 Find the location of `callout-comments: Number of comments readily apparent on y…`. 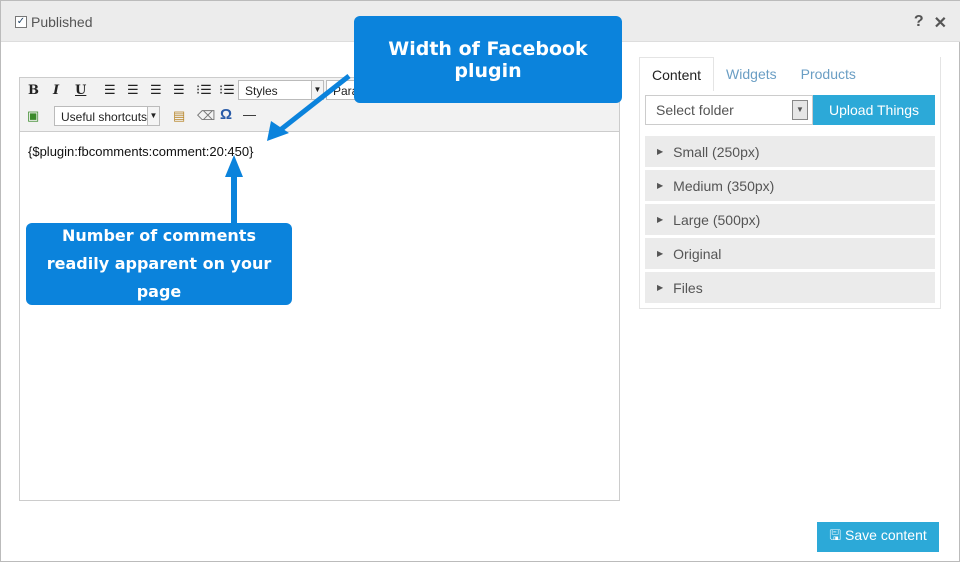

callout-comments: Number of comments readily apparent on y… is located at coordinates (159, 264).